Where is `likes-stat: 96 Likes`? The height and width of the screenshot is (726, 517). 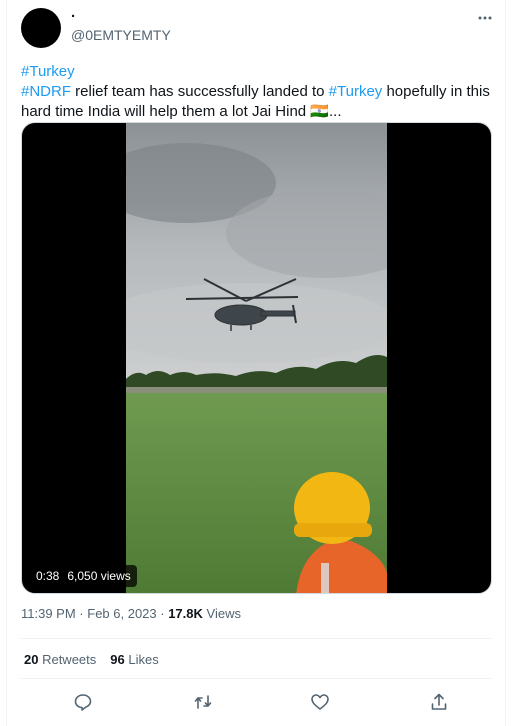 likes-stat: 96 Likes is located at coordinates (134, 659).